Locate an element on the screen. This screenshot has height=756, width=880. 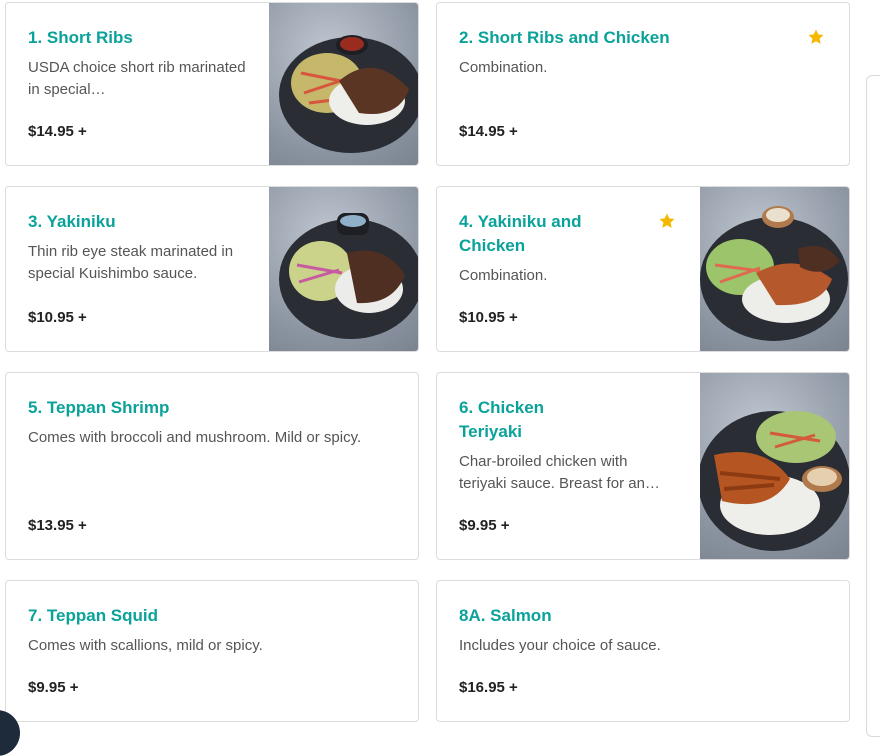
menu-item-description: Comes with scallions, mild or spicy. is located at coordinates (145, 645).